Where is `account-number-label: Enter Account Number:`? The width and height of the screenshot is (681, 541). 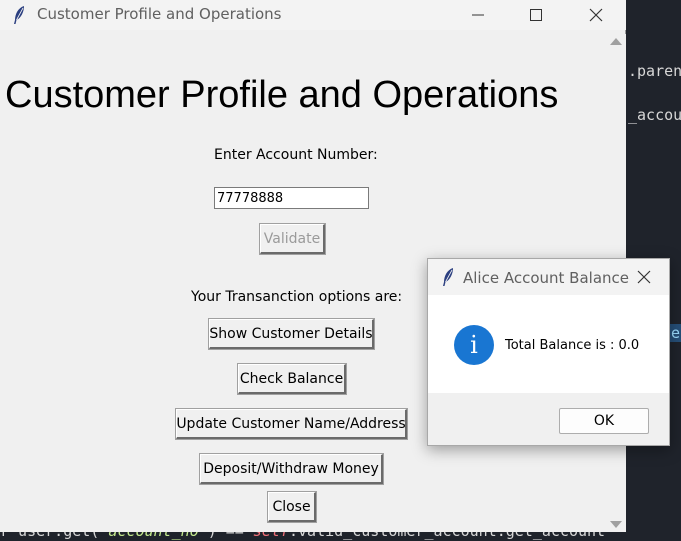 account-number-label: Enter Account Number: is located at coordinates (296, 155).